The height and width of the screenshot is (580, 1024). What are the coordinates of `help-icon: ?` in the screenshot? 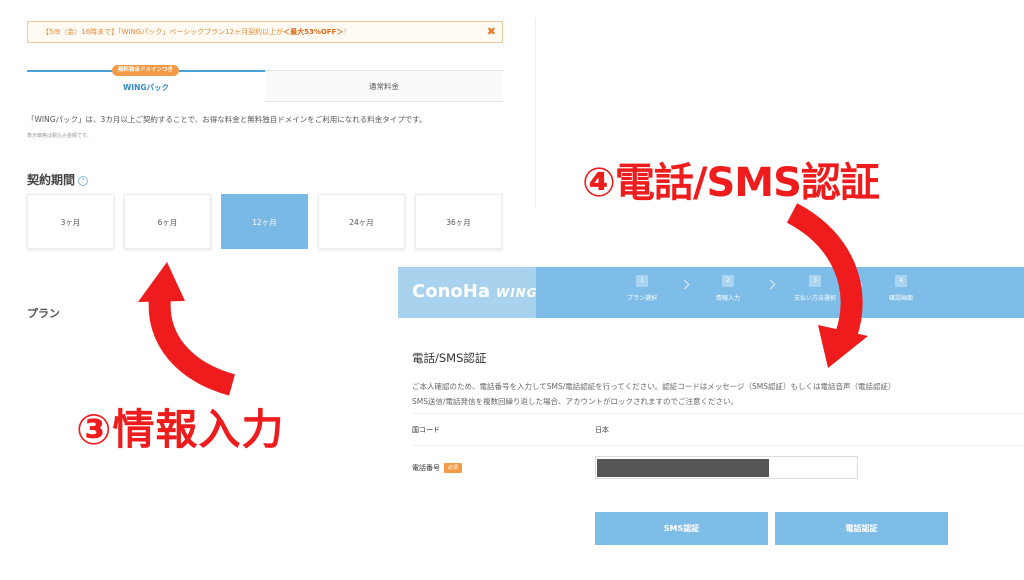 It's located at (83, 181).